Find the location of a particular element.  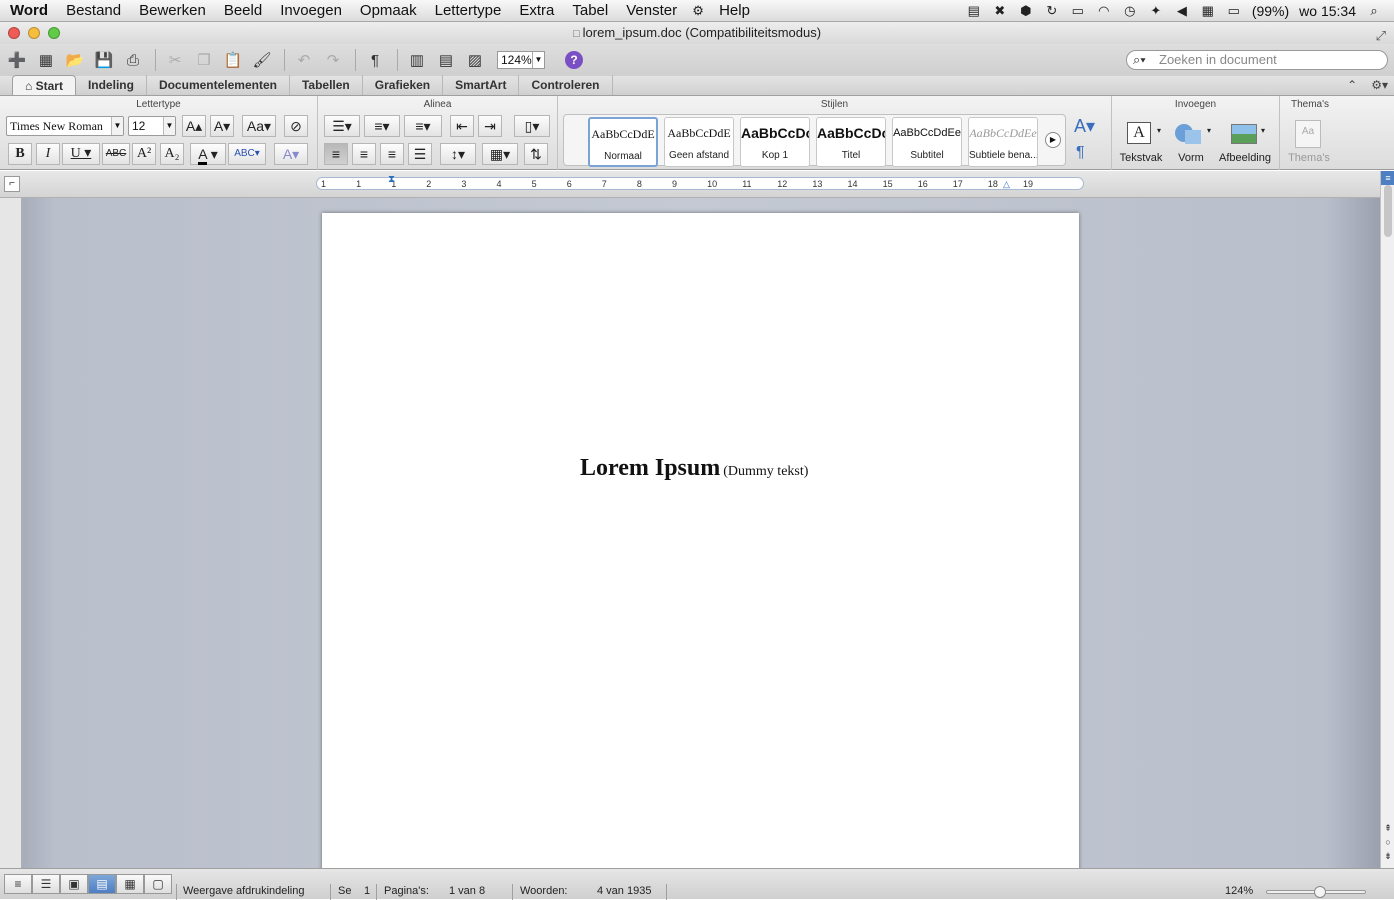

align-right-button: ≡ is located at coordinates (392, 154).